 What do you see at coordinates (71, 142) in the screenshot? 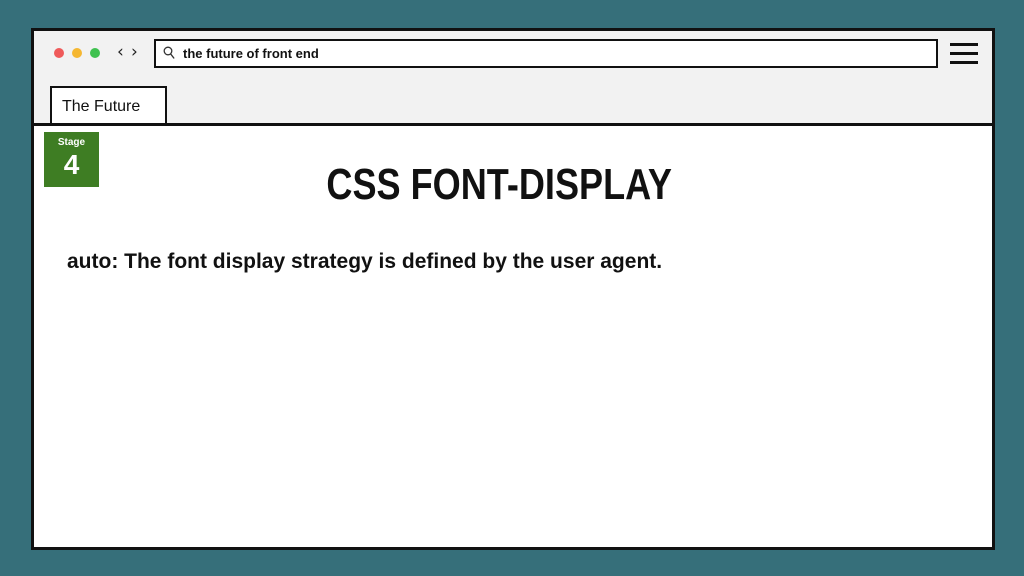
I see `stage-label: Stage` at bounding box center [71, 142].